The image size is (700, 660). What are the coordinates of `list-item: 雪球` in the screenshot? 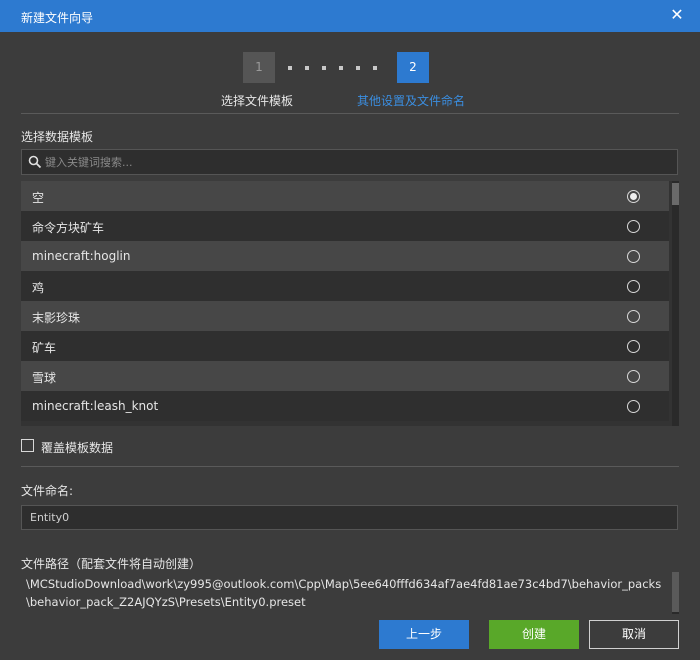 It's located at (345, 376).